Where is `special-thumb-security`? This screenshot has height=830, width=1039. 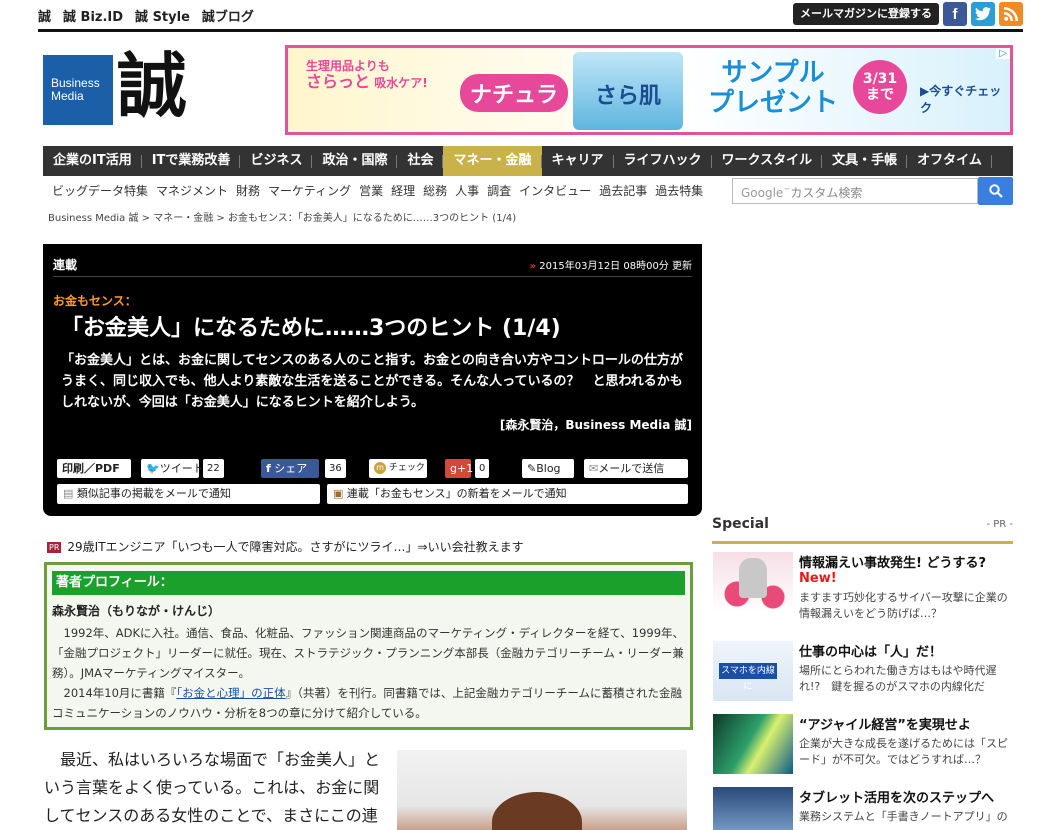 special-thumb-security is located at coordinates (753, 582).